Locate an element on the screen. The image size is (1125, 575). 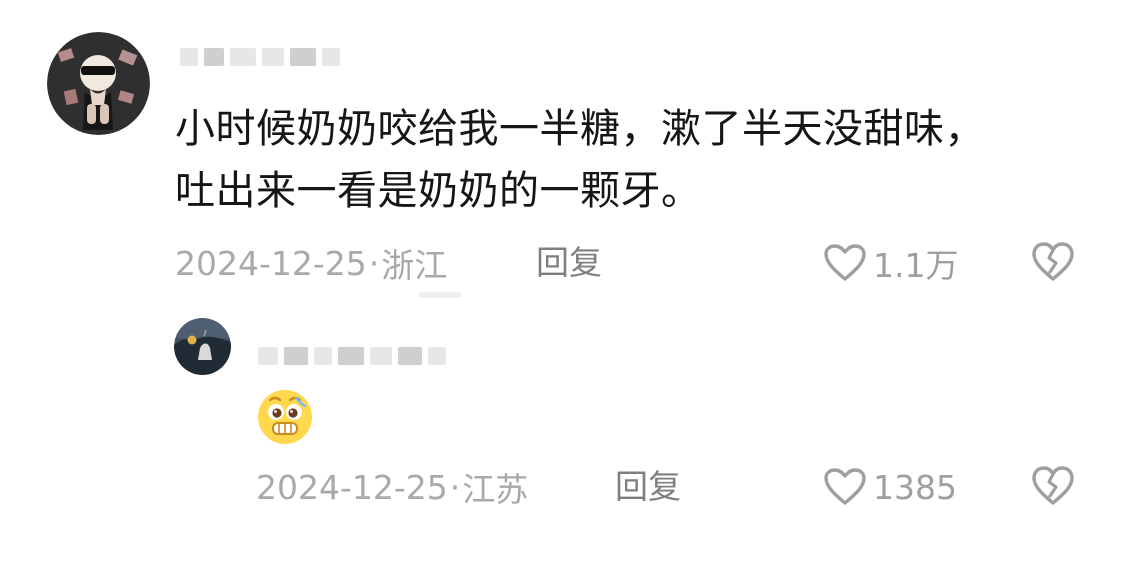
avatar-main-icon is located at coordinates (98, 83).